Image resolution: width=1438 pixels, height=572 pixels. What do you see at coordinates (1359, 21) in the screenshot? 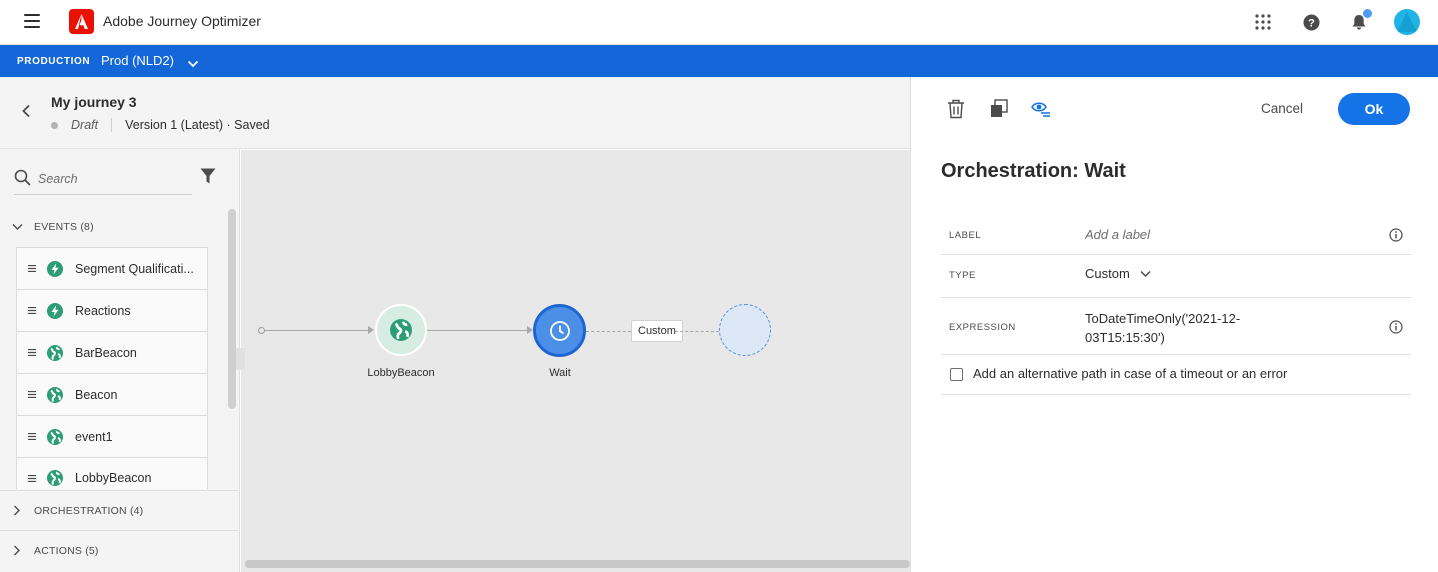
I see `notifications-bell-icon` at bounding box center [1359, 21].